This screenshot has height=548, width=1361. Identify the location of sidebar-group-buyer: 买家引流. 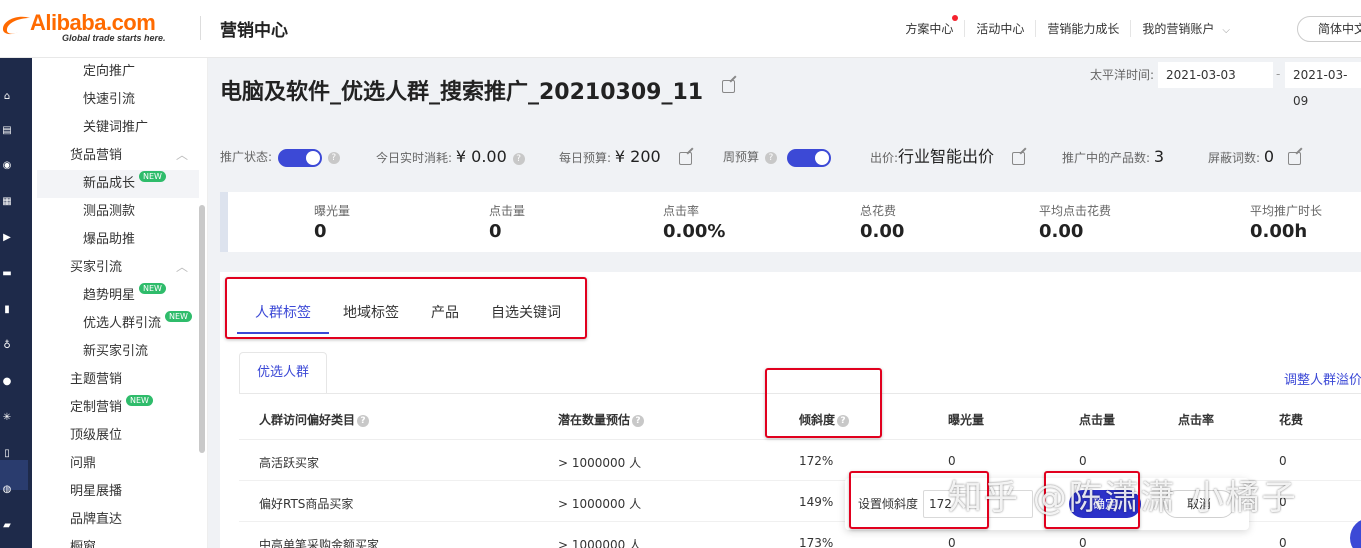
(96, 268).